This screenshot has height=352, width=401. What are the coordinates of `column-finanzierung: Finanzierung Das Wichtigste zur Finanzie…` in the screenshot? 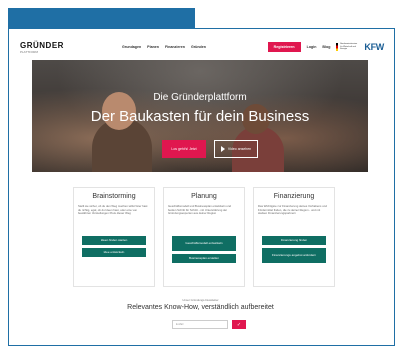 It's located at (294, 237).